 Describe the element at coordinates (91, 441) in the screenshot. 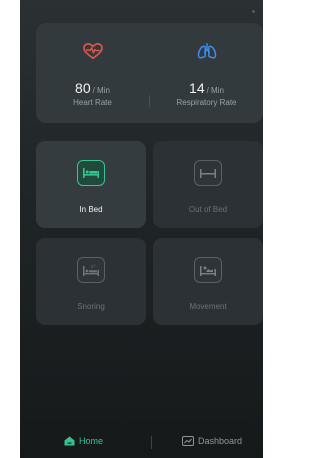

I see `nav-home-label: Home` at that location.